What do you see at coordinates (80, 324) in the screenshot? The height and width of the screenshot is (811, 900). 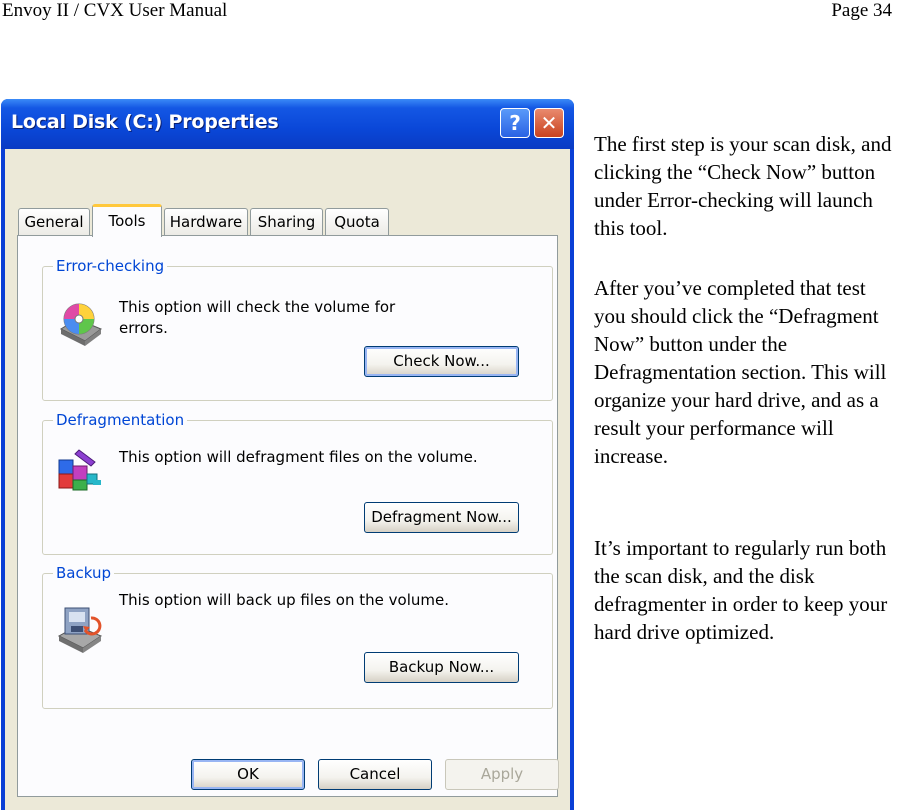 I see `scan-disk-icon` at bounding box center [80, 324].